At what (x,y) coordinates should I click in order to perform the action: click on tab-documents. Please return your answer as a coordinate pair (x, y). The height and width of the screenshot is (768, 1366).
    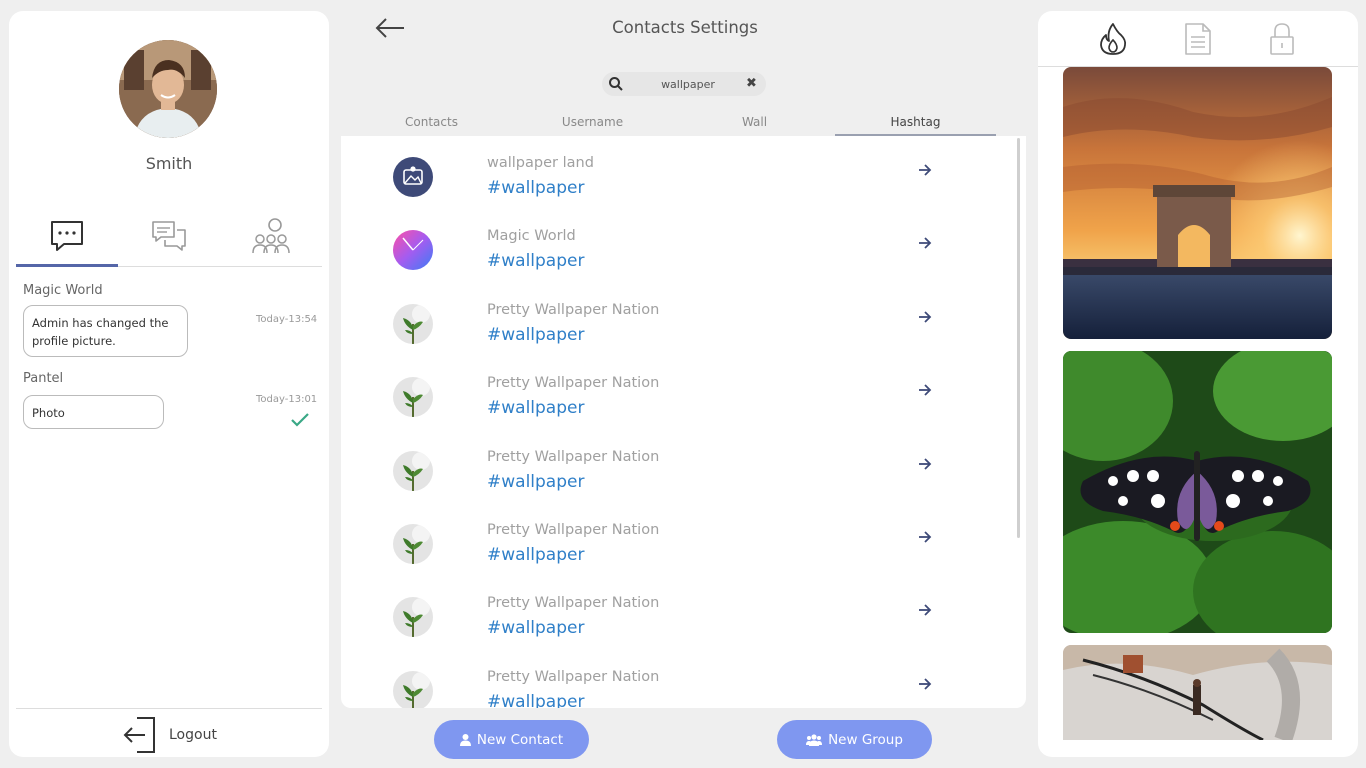
    Looking at the image, I should click on (1198, 39).